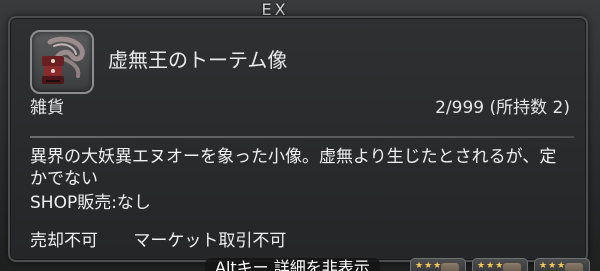 This screenshot has width=600, height=271. I want to click on market-restricted-flag: マーケット取引不可, so click(210, 241).